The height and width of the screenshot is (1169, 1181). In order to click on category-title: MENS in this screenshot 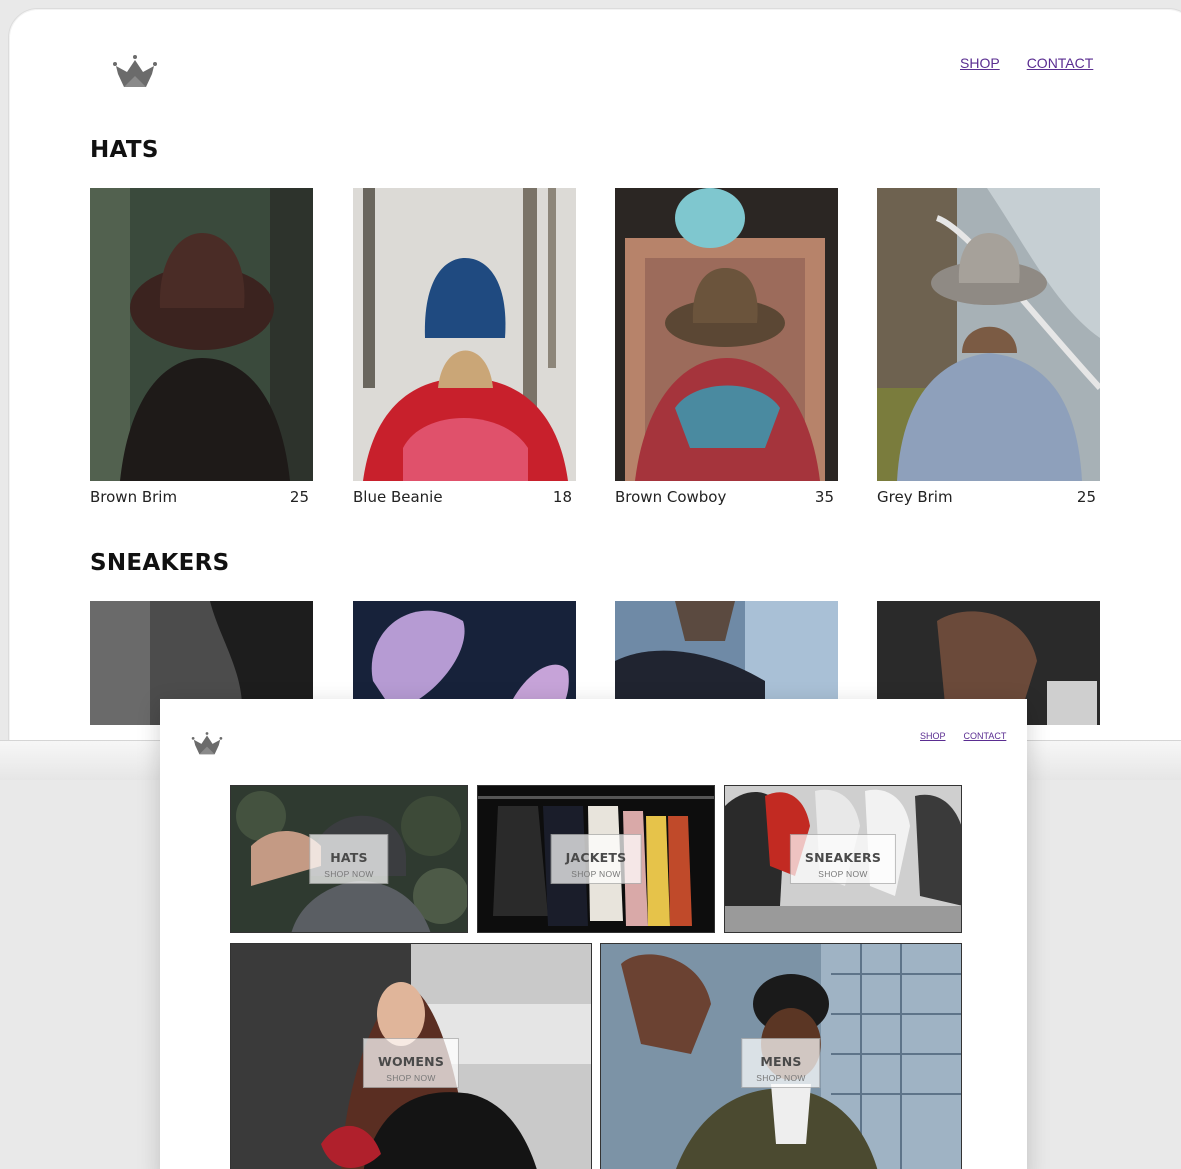, I will do `click(781, 1061)`.